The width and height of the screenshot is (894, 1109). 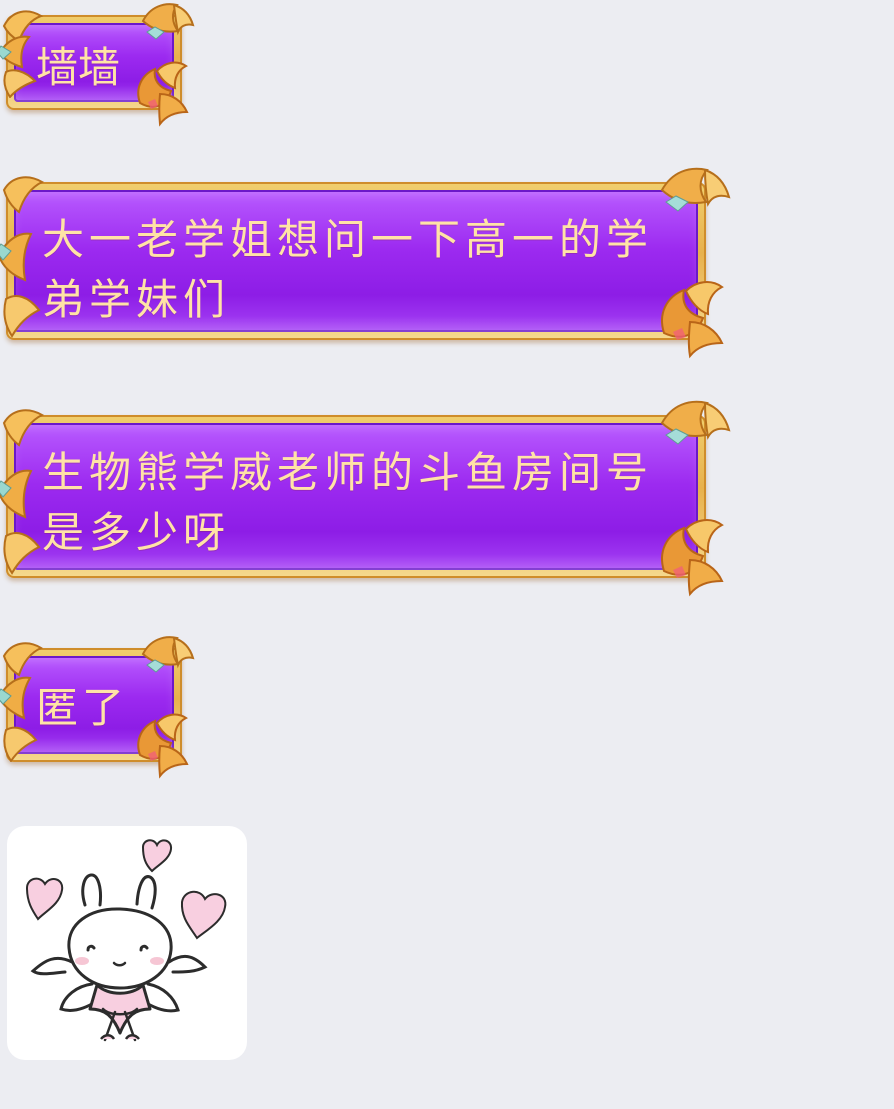 What do you see at coordinates (348, 502) in the screenshot?
I see `message-text: 生物熊学威老师的斗鱼房间号是多少呀` at bounding box center [348, 502].